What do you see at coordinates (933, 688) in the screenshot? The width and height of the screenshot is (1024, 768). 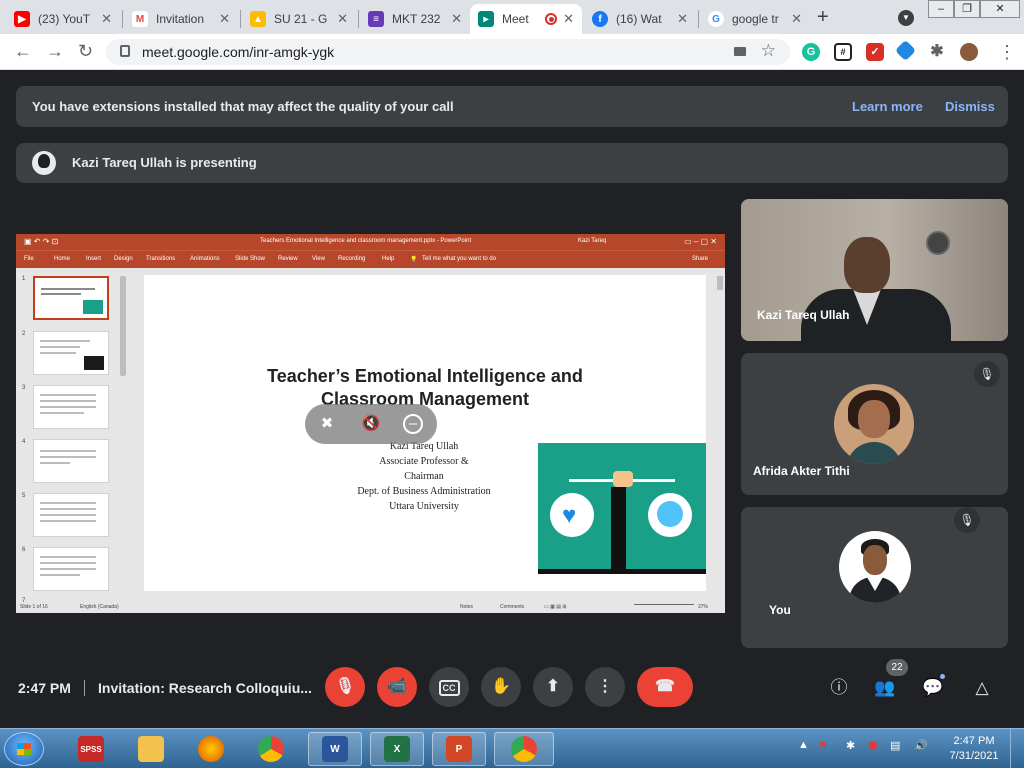 I see `chat-icon: 💬` at bounding box center [933, 688].